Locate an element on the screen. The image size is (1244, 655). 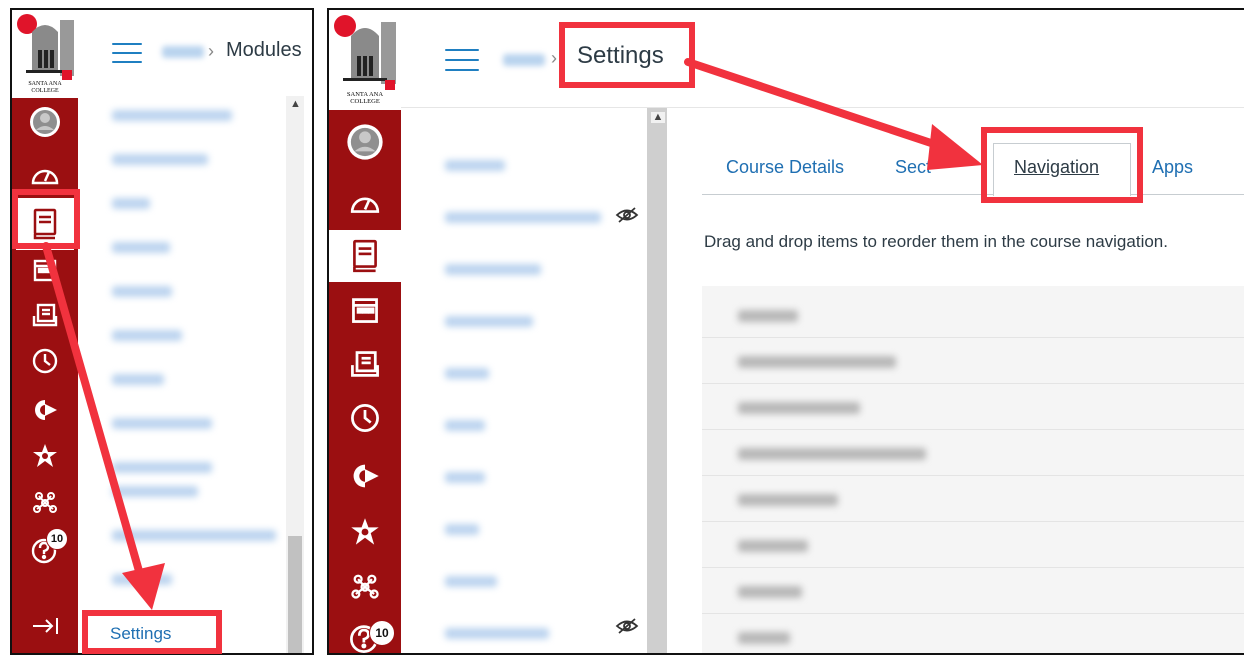
tab-navigation: Navigation is located at coordinates (1056, 167).